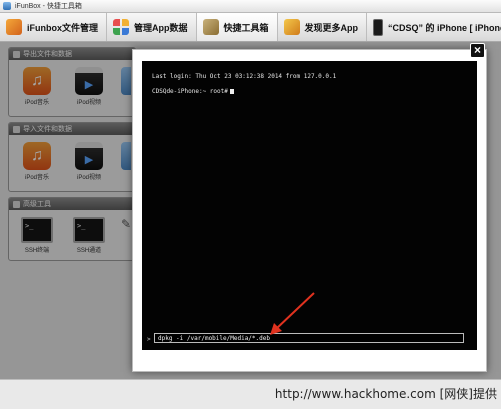 The height and width of the screenshot is (409, 501). What do you see at coordinates (149, 339) in the screenshot?
I see `input-prompt: >` at bounding box center [149, 339].